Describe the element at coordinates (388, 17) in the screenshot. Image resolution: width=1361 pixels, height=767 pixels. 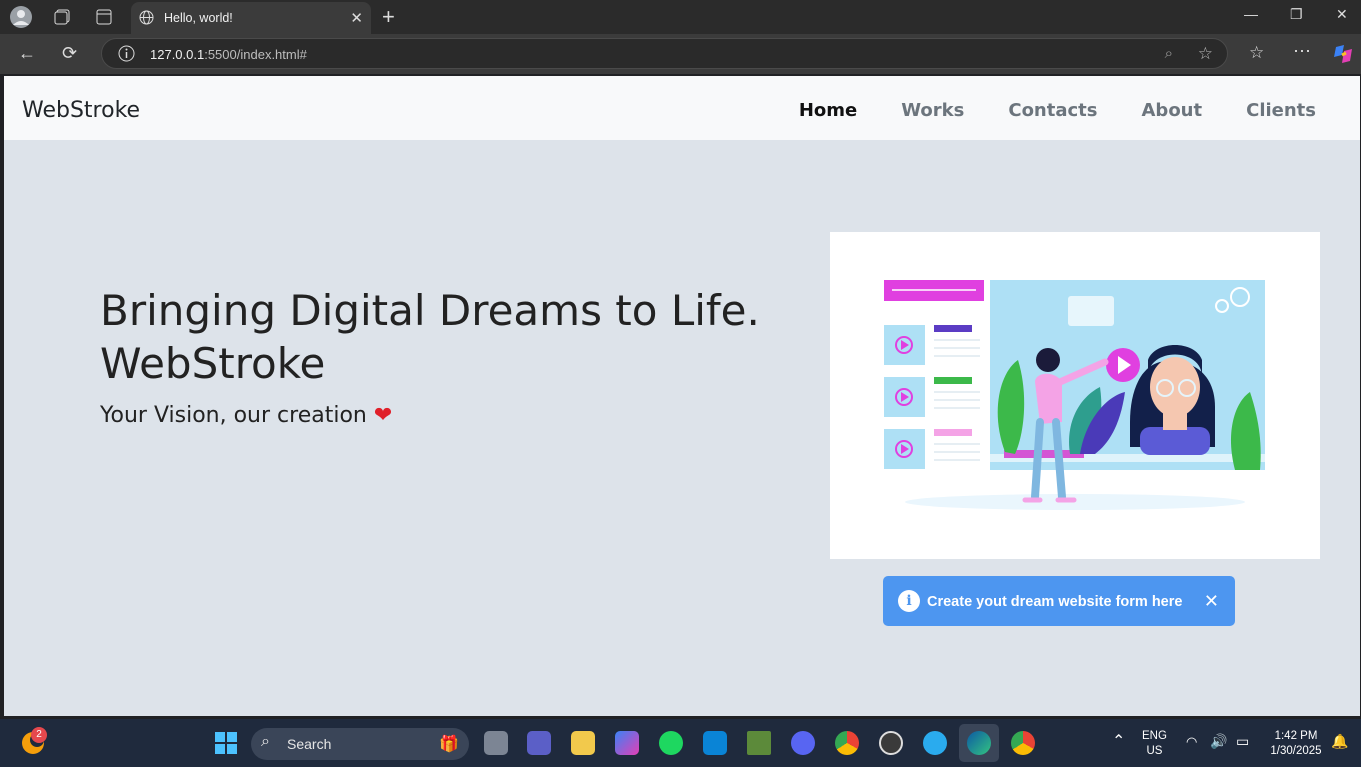
I see `new-tab-icon: +` at that location.